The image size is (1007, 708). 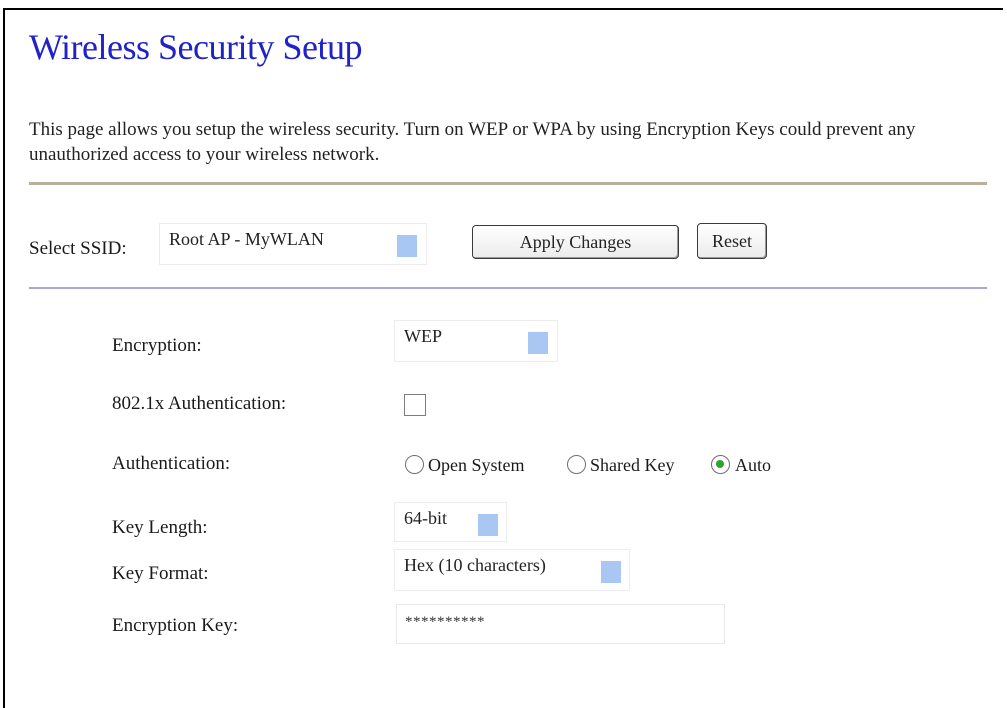 What do you see at coordinates (560, 624) in the screenshot?
I see `encryption-key-input: **********` at bounding box center [560, 624].